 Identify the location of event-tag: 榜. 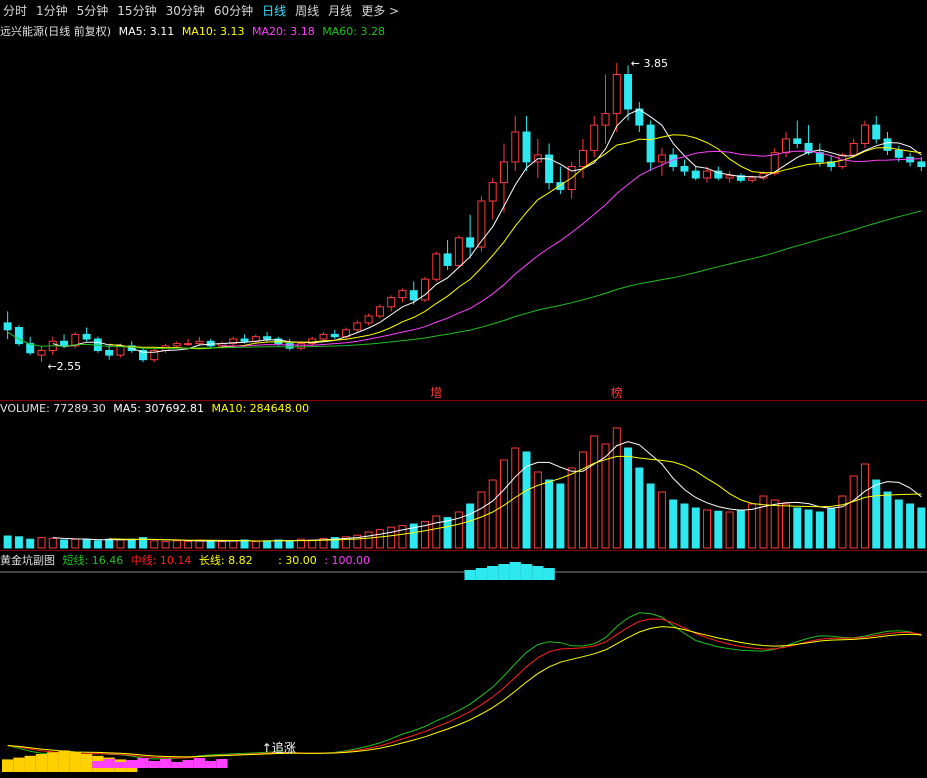
(617, 392).